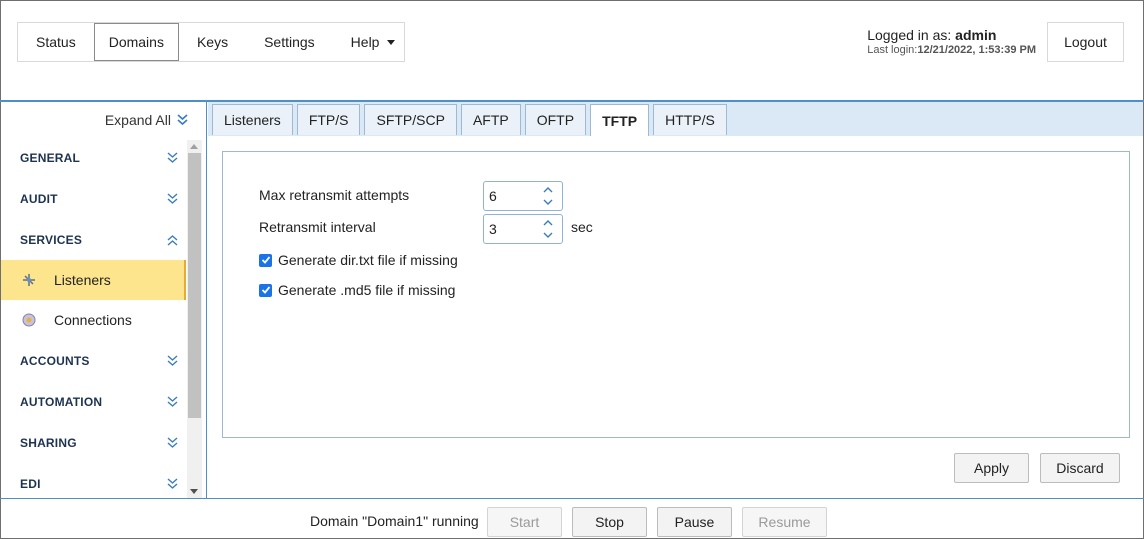 The width and height of the screenshot is (1144, 539). Describe the element at coordinates (93, 157) in the screenshot. I see `sidebar-section-general: GENERAL` at that location.